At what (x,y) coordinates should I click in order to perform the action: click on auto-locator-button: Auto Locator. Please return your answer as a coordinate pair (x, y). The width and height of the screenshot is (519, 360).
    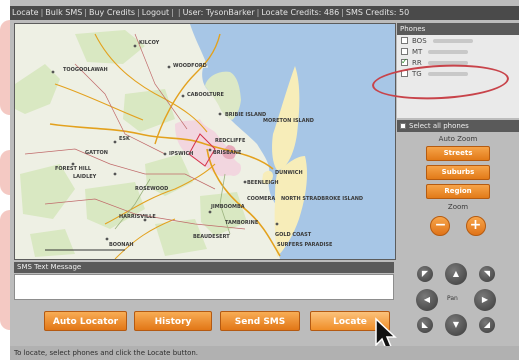
    Looking at the image, I should click on (85, 321).